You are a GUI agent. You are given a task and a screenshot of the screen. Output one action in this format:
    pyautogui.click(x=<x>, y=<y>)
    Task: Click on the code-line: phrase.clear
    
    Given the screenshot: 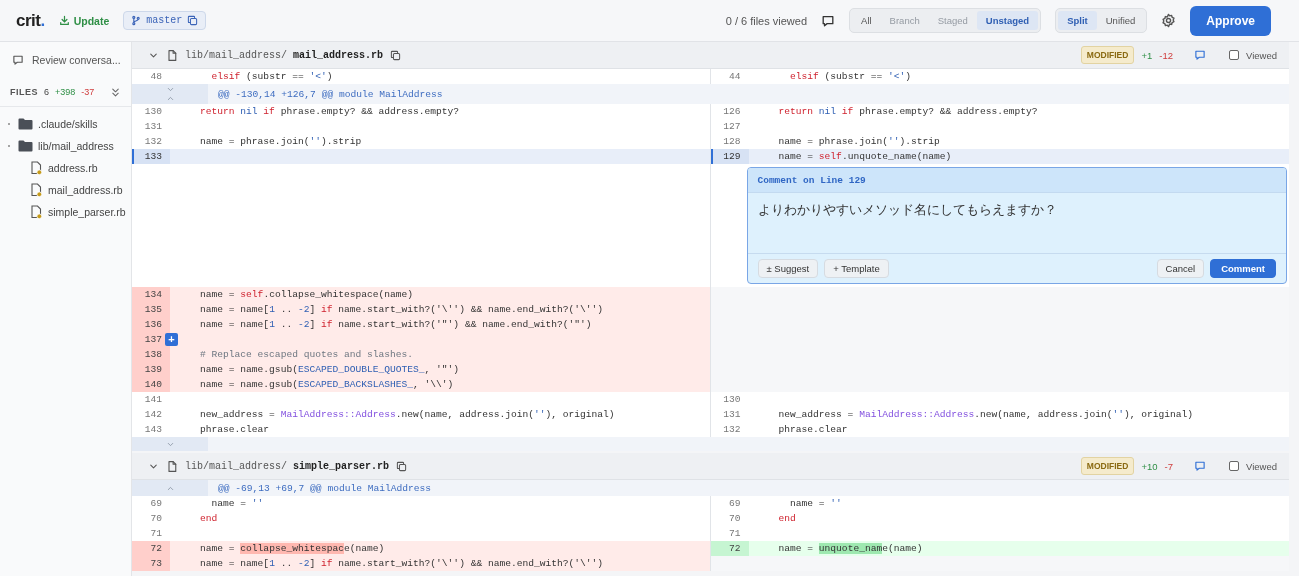 What is the action you would take?
    pyautogui.click(x=234, y=429)
    